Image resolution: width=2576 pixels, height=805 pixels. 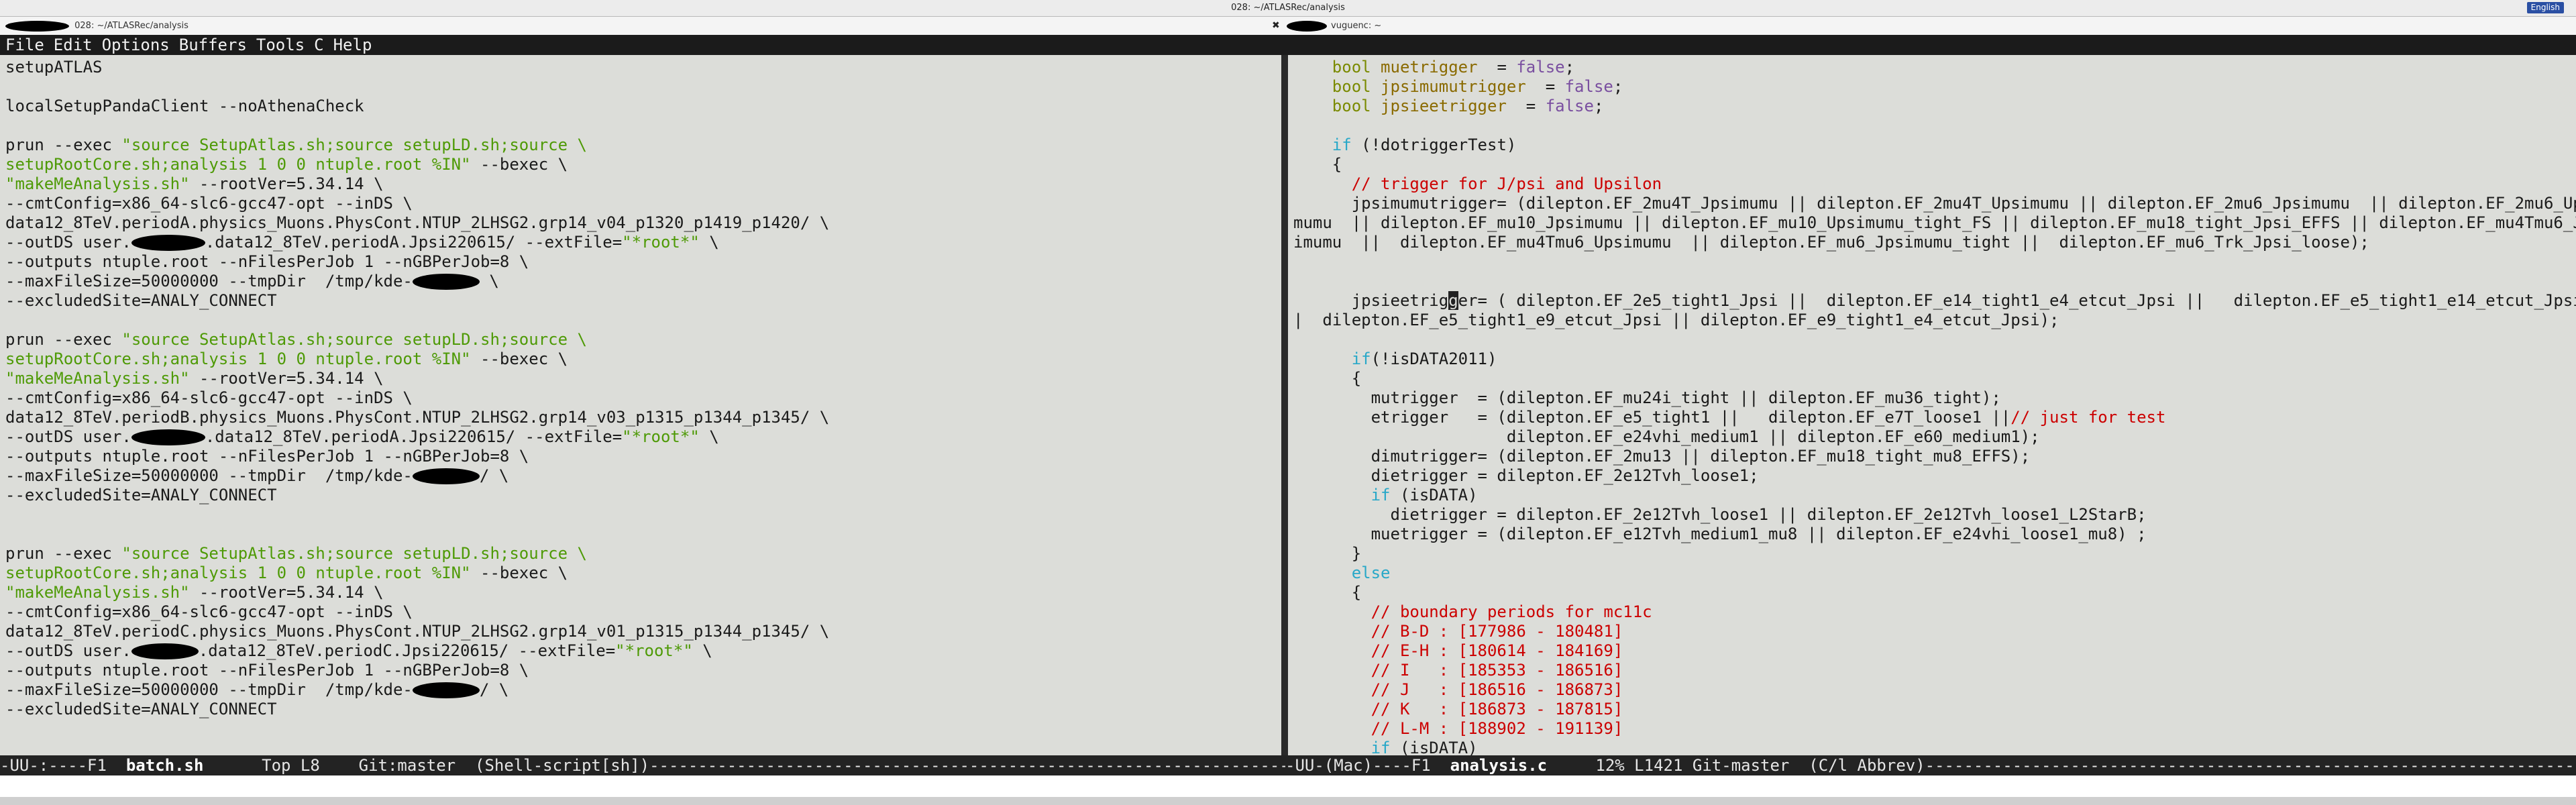 What do you see at coordinates (1453, 86) in the screenshot?
I see `code-token: jpsimumutrigger` at bounding box center [1453, 86].